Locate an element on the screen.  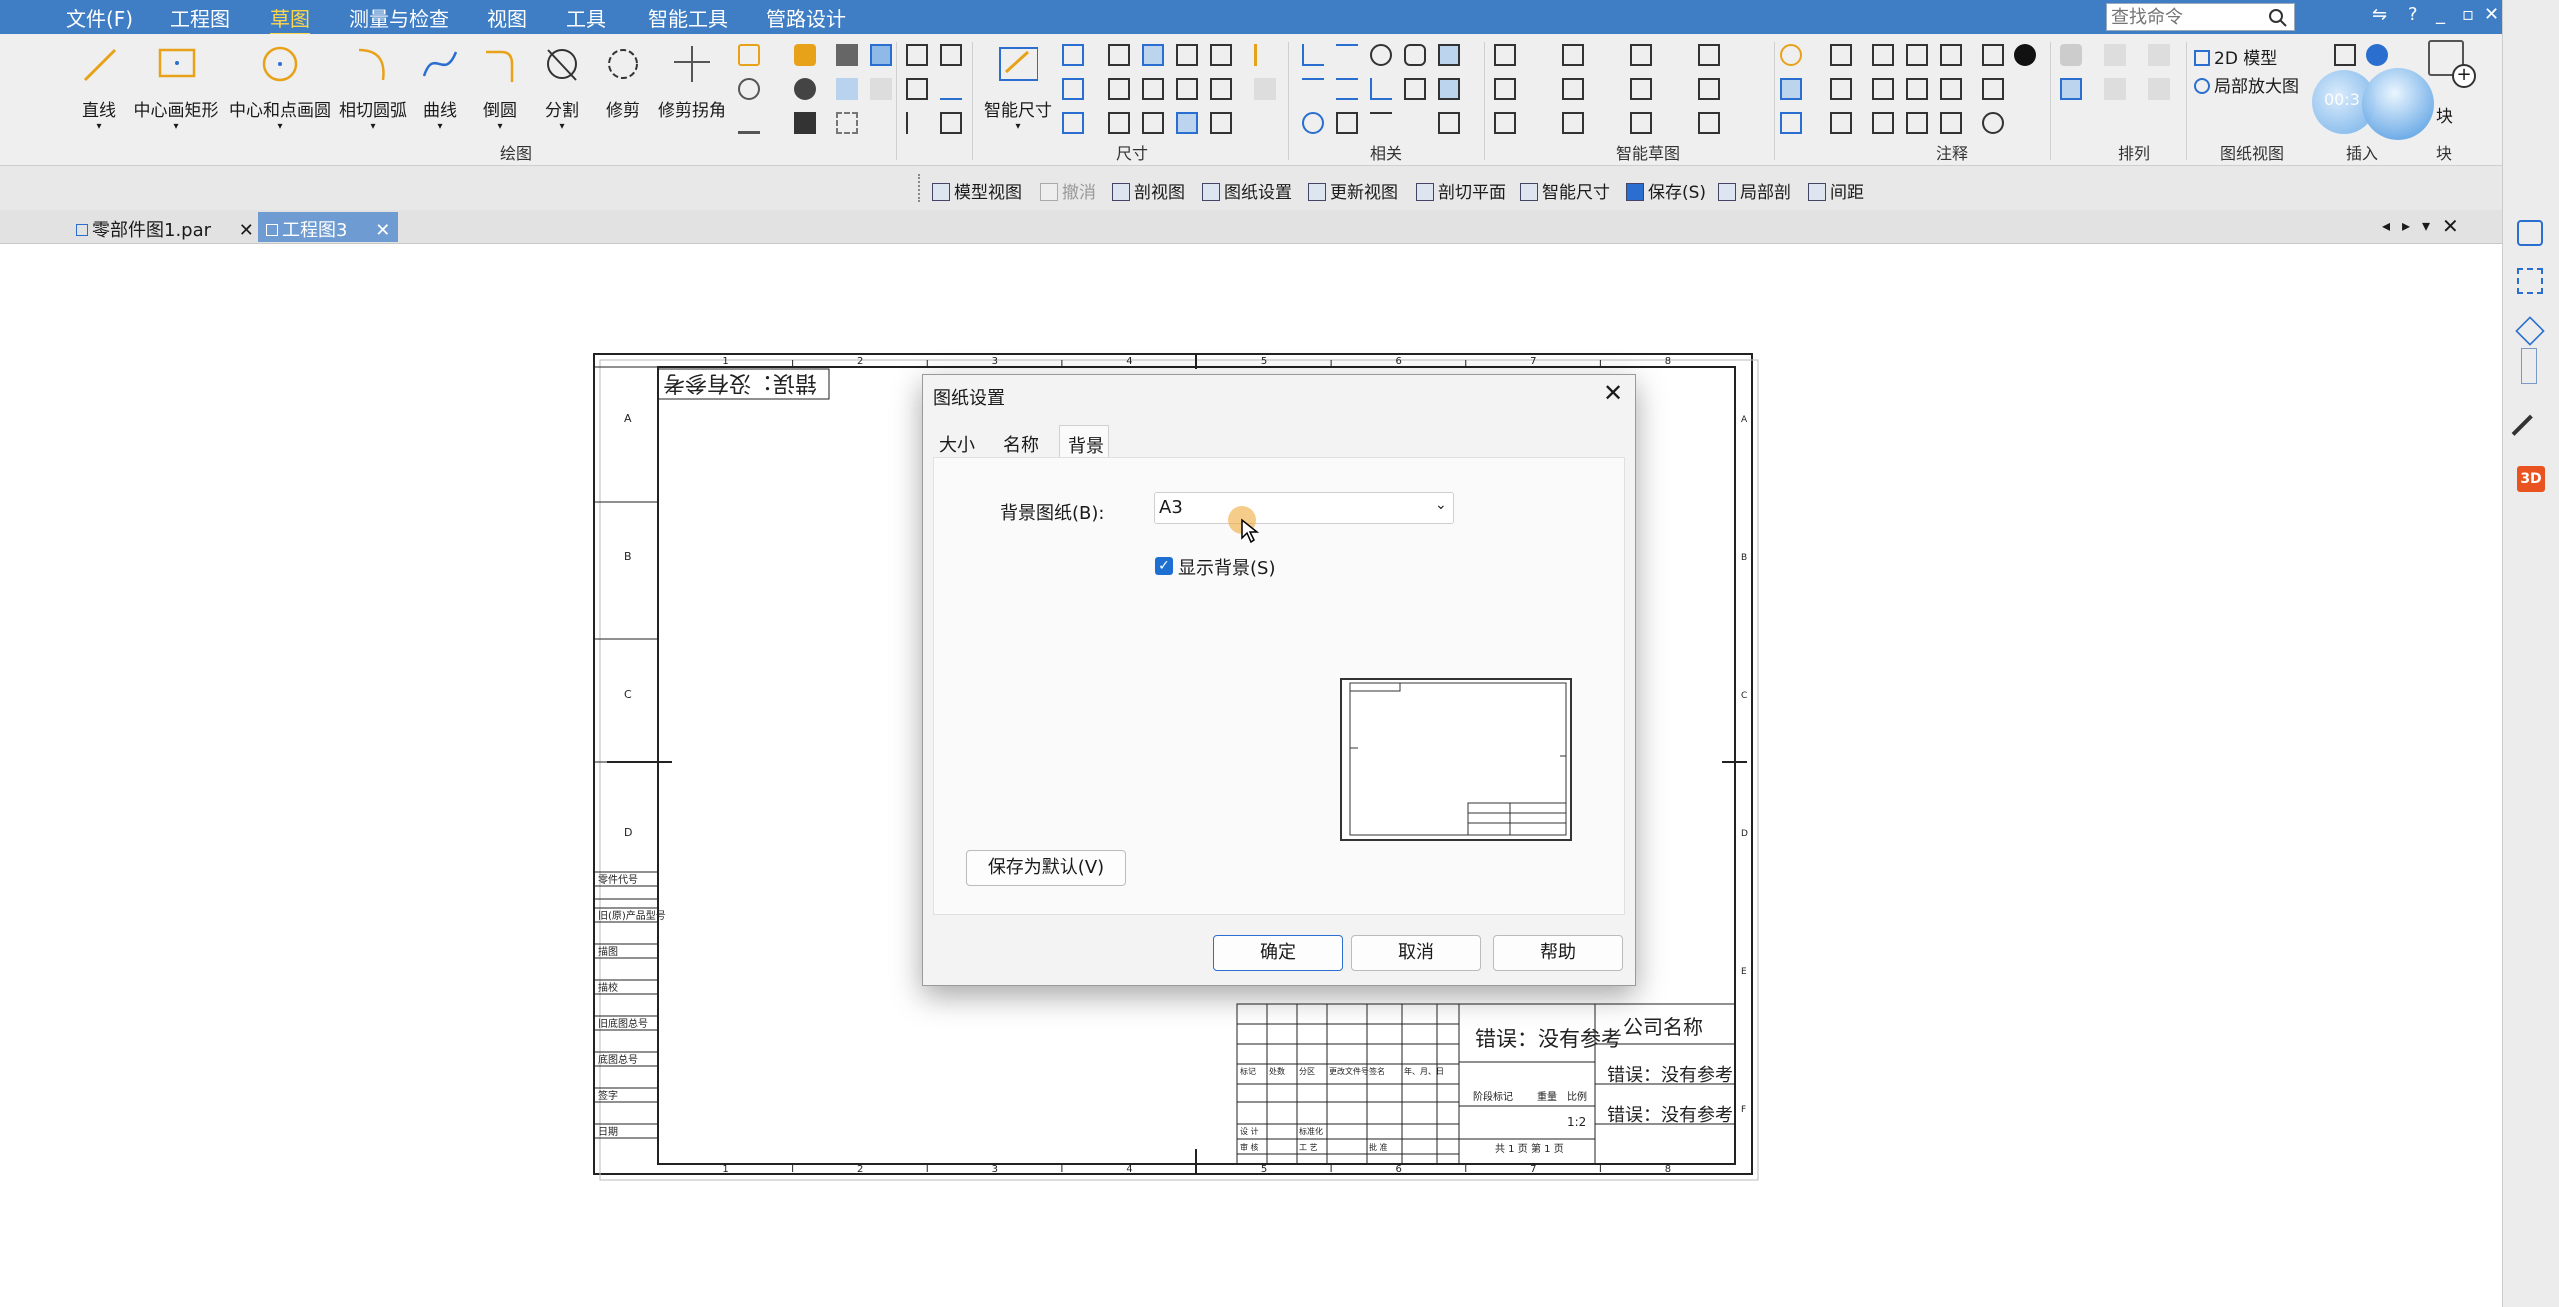
offset-icon is located at coordinates (749, 89).